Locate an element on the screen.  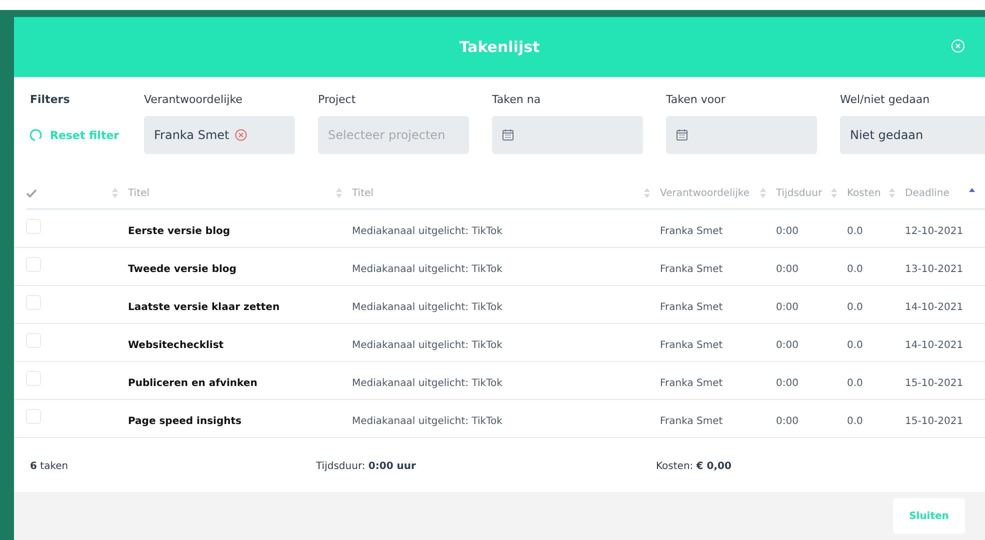
column-header: Kosten is located at coordinates (864, 193).